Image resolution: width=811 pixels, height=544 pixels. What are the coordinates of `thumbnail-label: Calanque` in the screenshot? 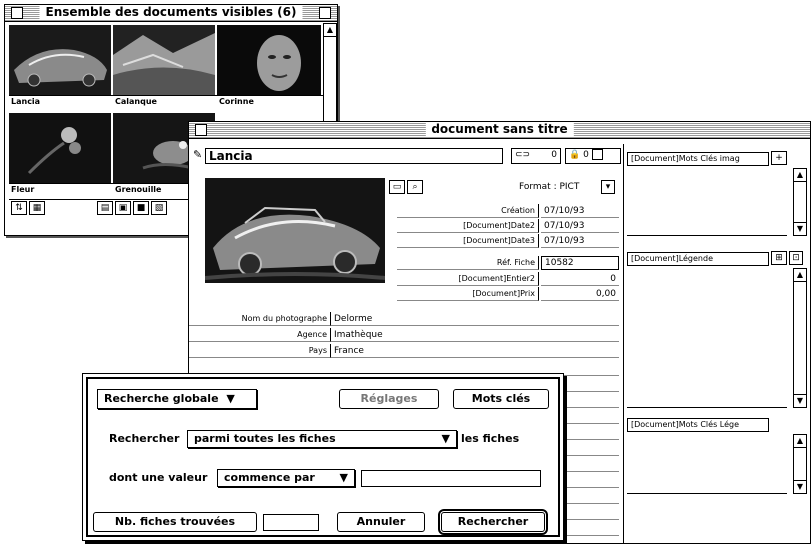 It's located at (165, 101).